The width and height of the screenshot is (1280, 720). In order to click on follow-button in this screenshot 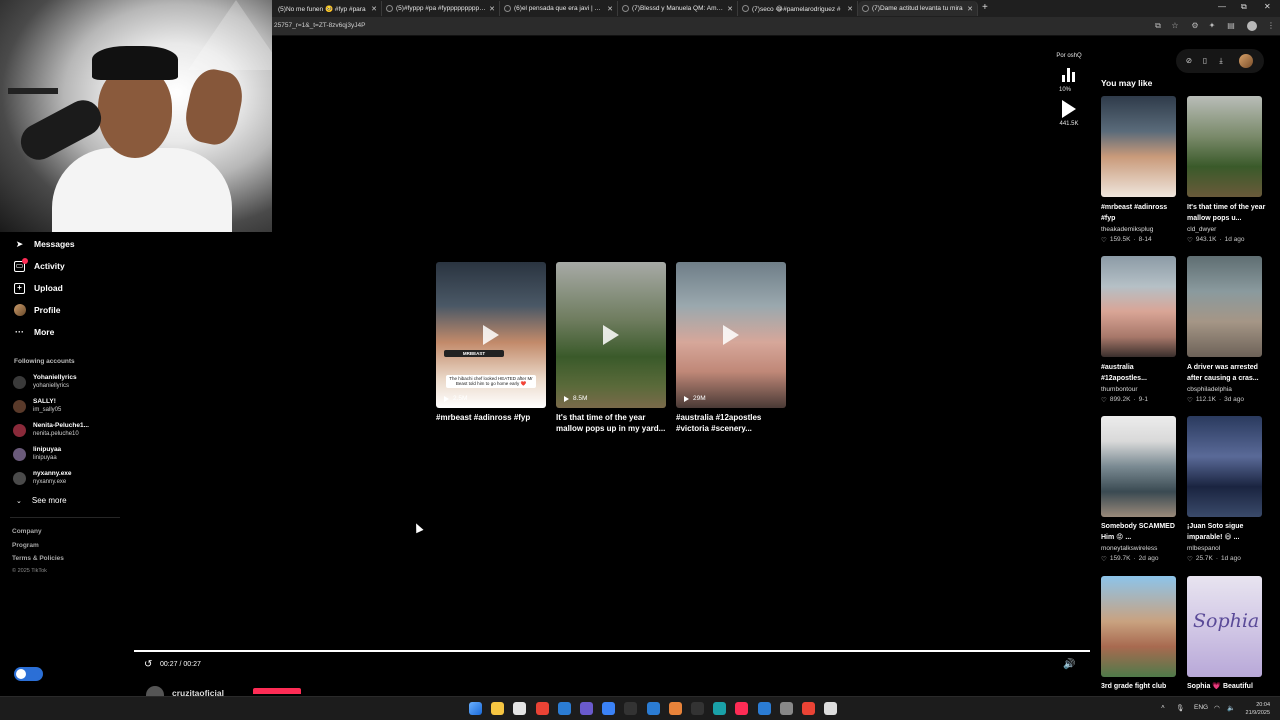, I will do `click(277, 691)`.